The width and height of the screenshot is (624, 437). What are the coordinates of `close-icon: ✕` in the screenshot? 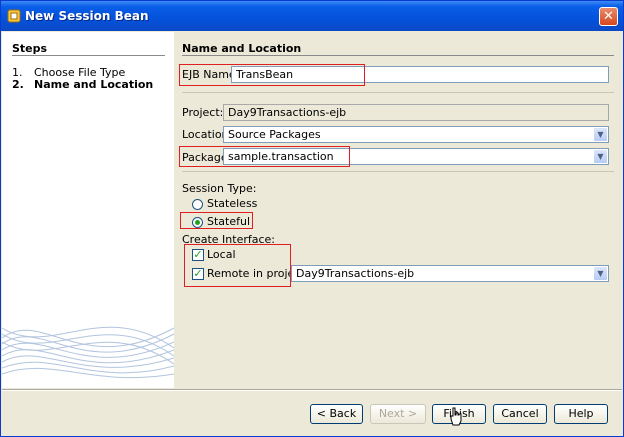 It's located at (608, 16).